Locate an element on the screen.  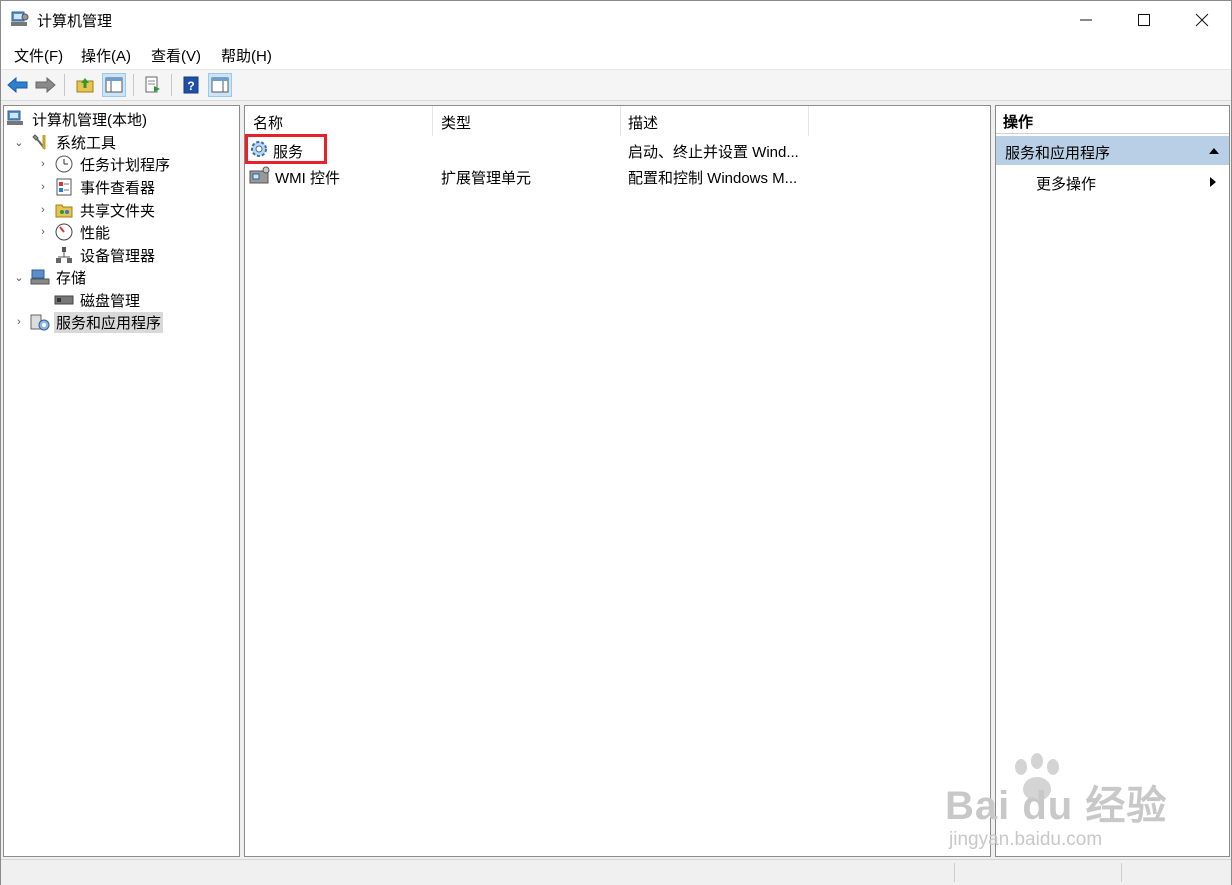
show-hide-tree-button is located at coordinates (114, 85).